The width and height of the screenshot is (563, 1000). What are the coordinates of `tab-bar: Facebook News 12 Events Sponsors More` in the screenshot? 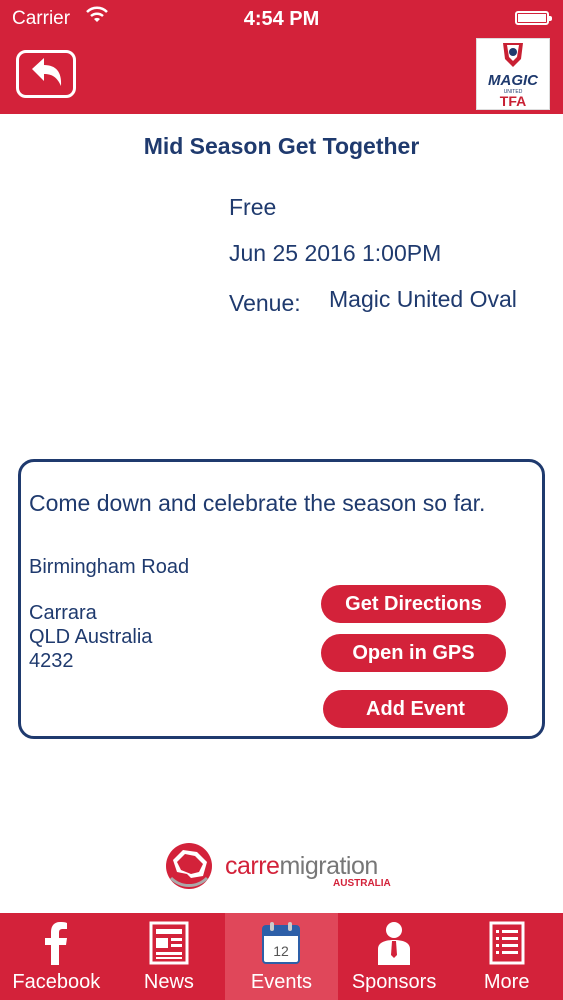 It's located at (281, 956).